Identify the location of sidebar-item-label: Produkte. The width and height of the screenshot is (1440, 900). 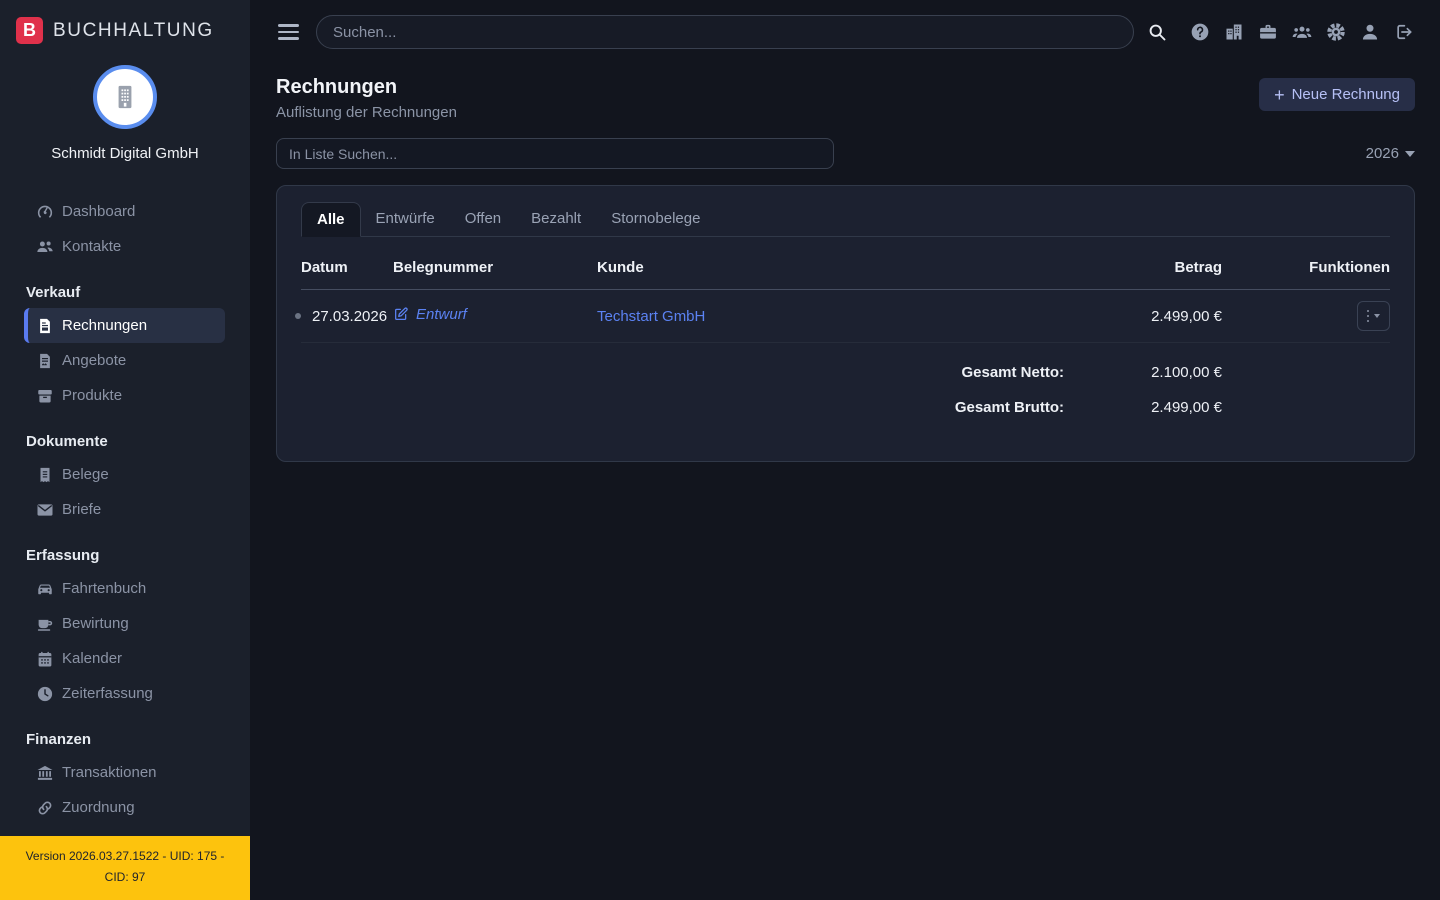
(92, 395).